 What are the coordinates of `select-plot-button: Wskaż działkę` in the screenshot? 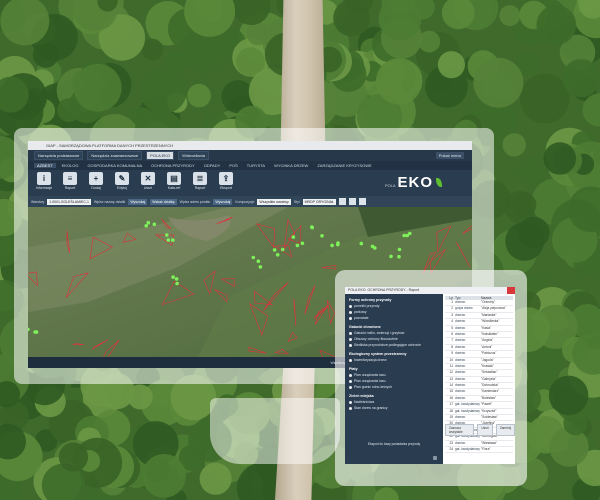 It's located at (163, 201).